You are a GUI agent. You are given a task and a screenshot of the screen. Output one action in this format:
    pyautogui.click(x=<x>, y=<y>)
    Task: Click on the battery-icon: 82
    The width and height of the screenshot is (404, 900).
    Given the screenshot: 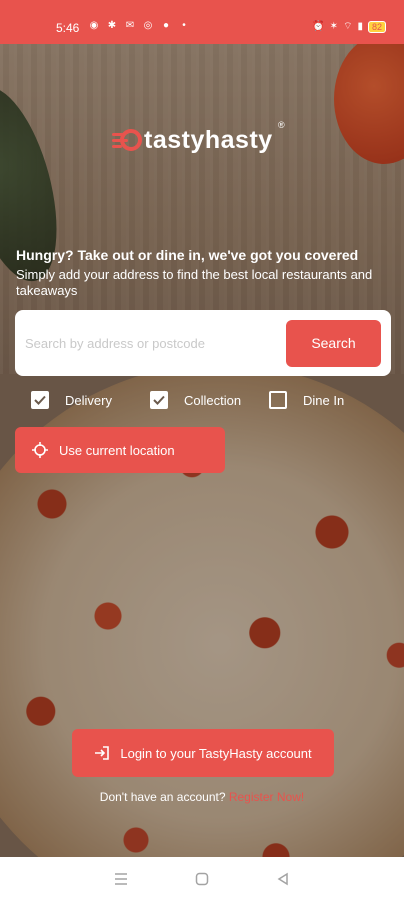 What is the action you would take?
    pyautogui.click(x=376, y=26)
    